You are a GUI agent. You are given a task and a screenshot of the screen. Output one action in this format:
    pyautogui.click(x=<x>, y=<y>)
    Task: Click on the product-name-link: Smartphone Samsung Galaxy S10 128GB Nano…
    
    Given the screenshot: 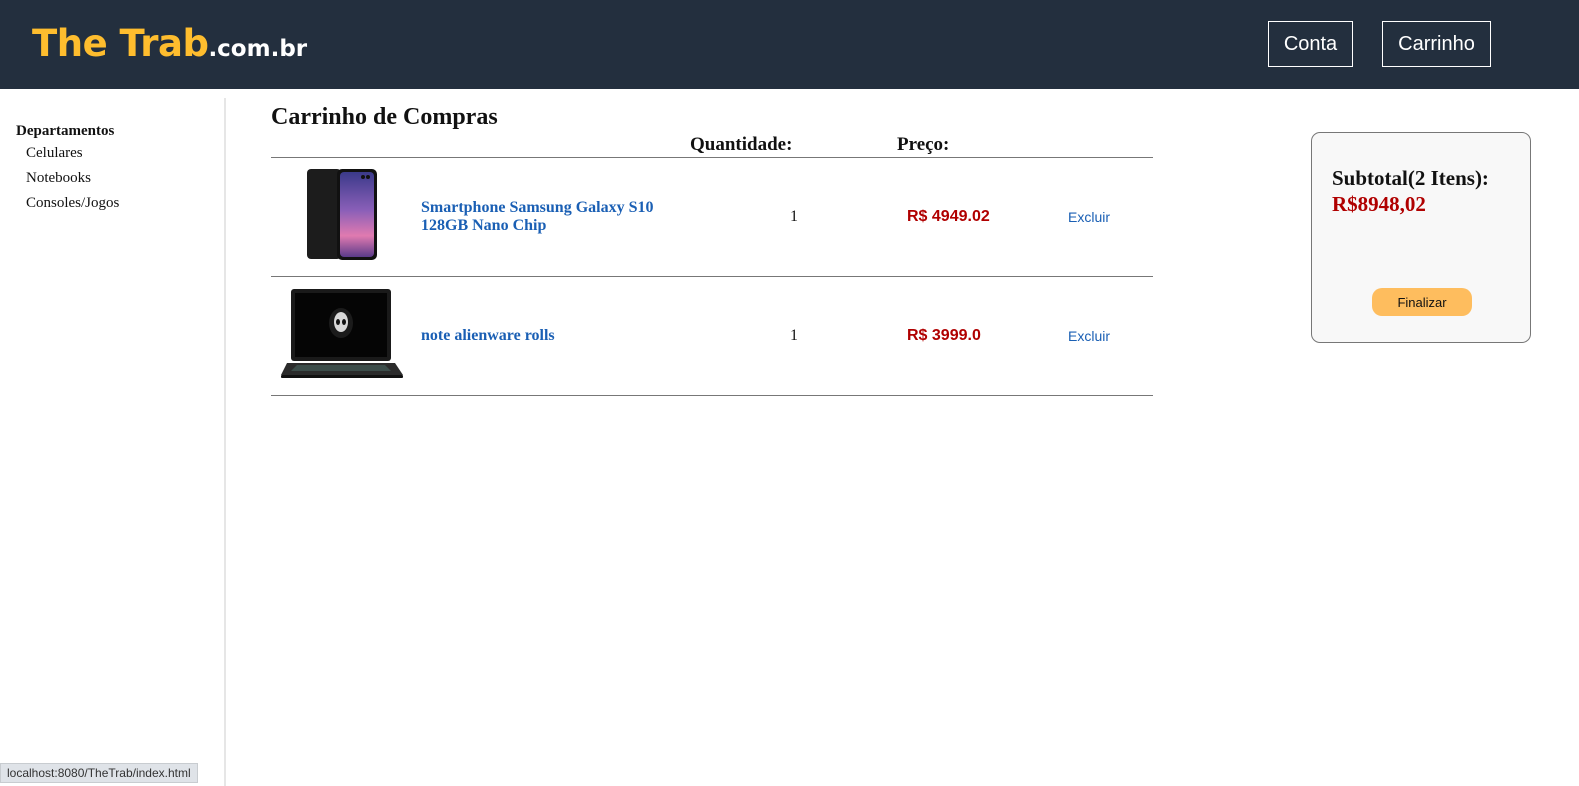 What is the action you would take?
    pyautogui.click(x=546, y=217)
    